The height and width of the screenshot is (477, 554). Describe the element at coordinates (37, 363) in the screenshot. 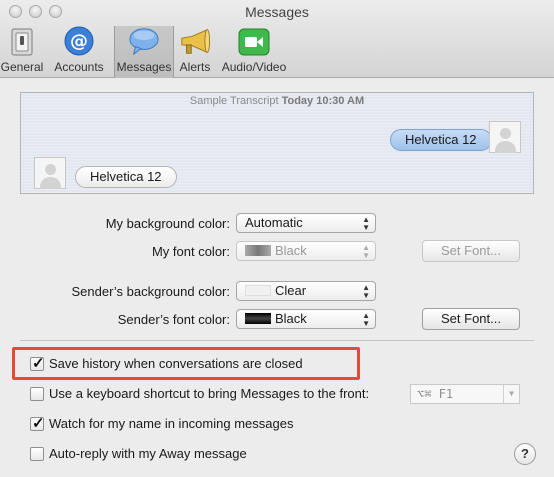

I see `save-history-checkbox` at that location.